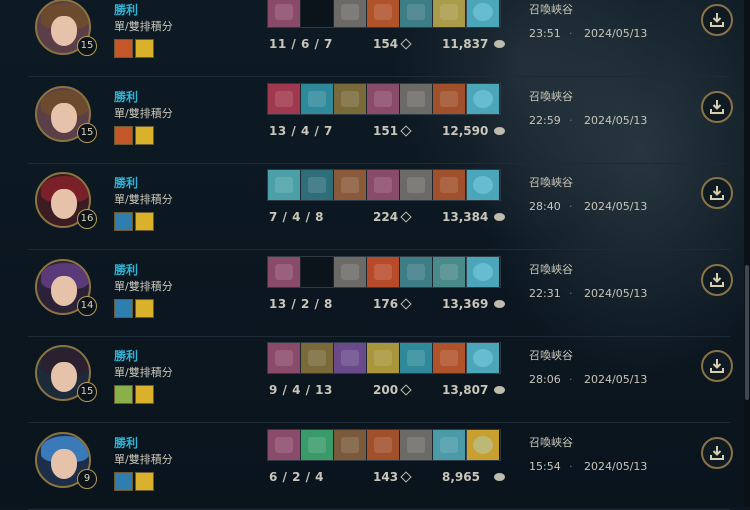 The image size is (750, 510). Describe the element at coordinates (123, 481) in the screenshot. I see `summoner-spell-1-icon` at that location.